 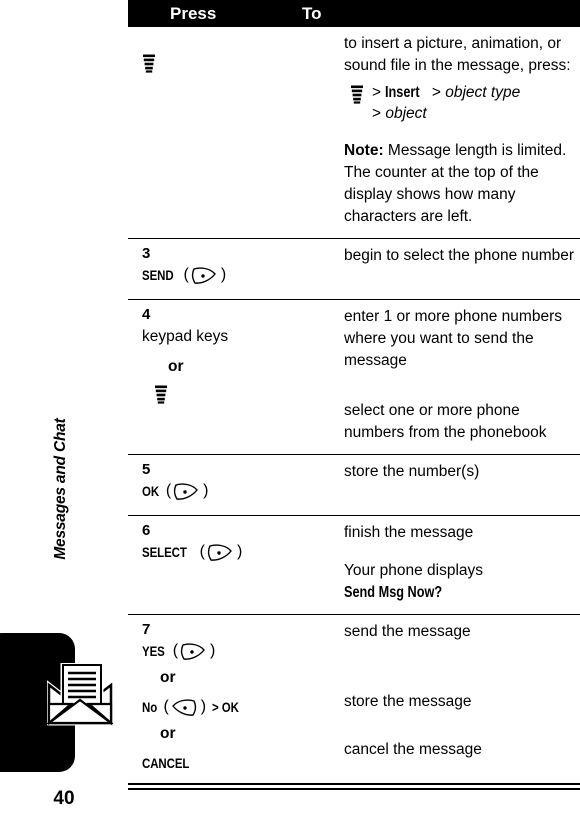 I want to click on press-line-alt, so click(x=227, y=394).